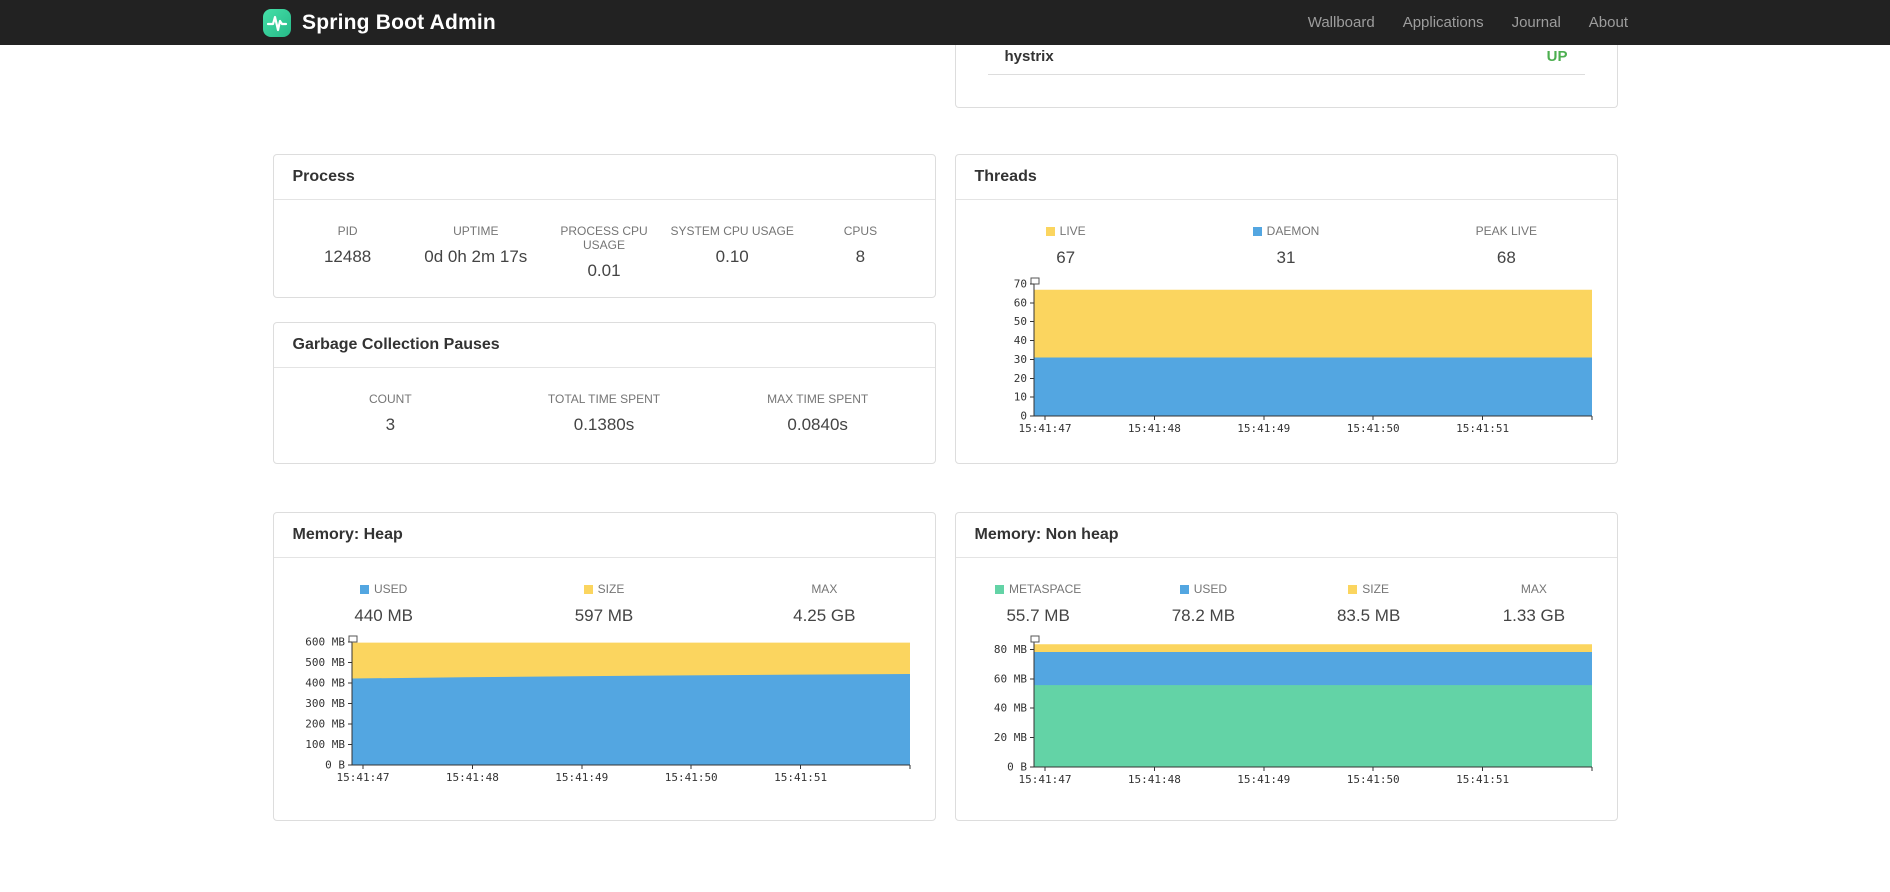 The height and width of the screenshot is (892, 1890). What do you see at coordinates (1286, 535) in the screenshot?
I see `memory-nonheap-card-title: Memory: Non heap` at bounding box center [1286, 535].